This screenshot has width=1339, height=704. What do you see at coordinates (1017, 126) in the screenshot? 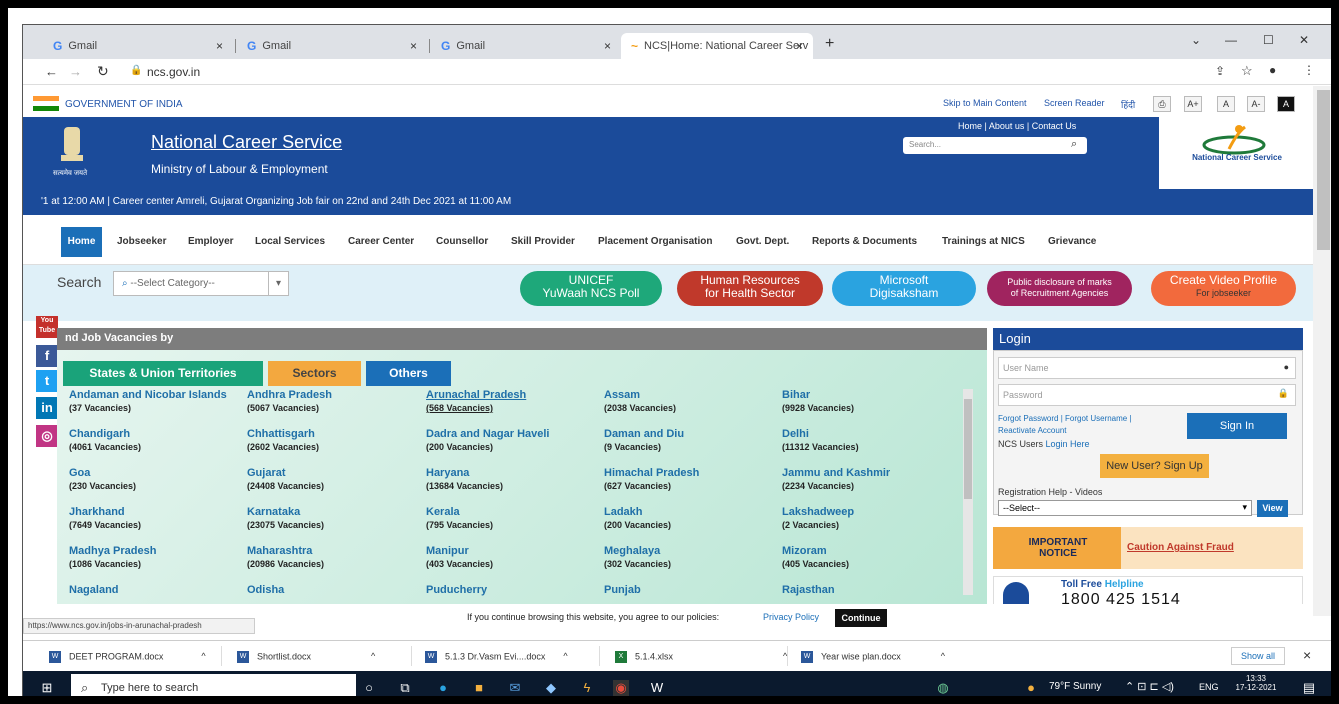
I see `header-top-links: Home | About us | Contact Us` at bounding box center [1017, 126].